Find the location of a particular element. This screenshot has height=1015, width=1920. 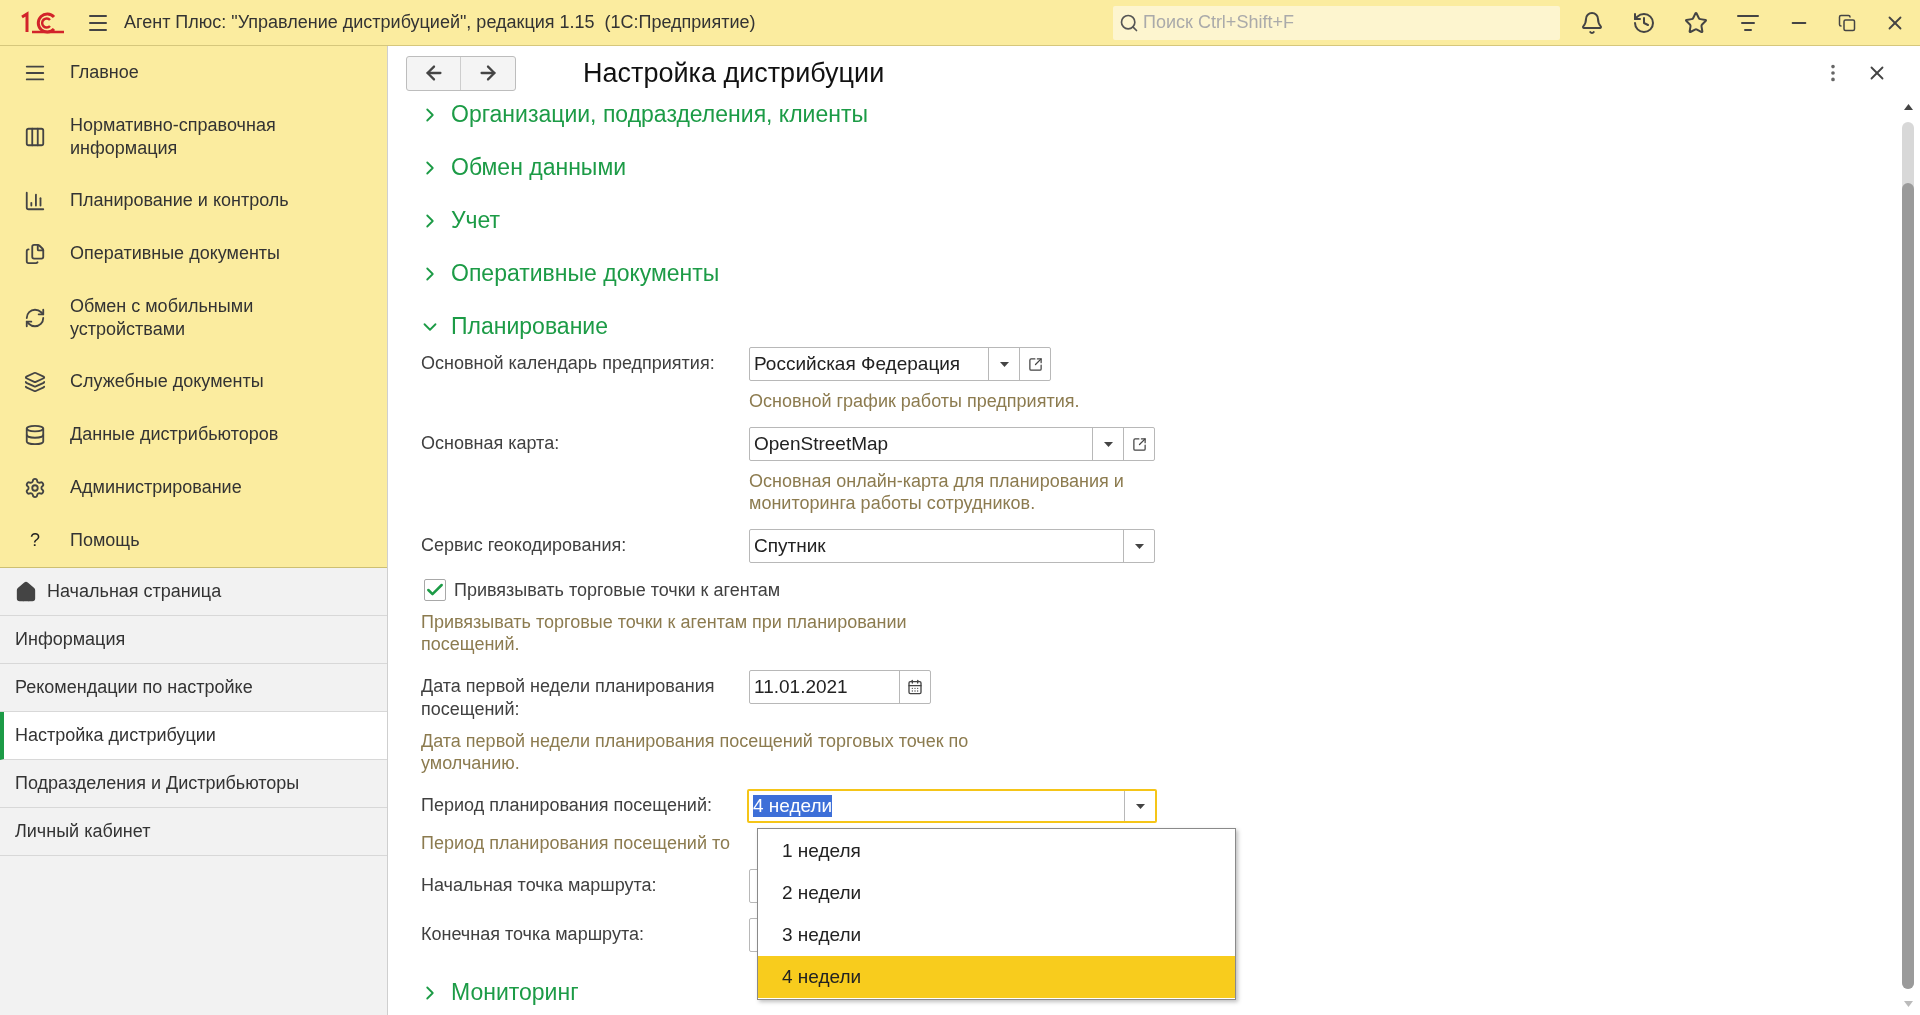

group-header: Оперативные документы is located at coordinates (569, 273).